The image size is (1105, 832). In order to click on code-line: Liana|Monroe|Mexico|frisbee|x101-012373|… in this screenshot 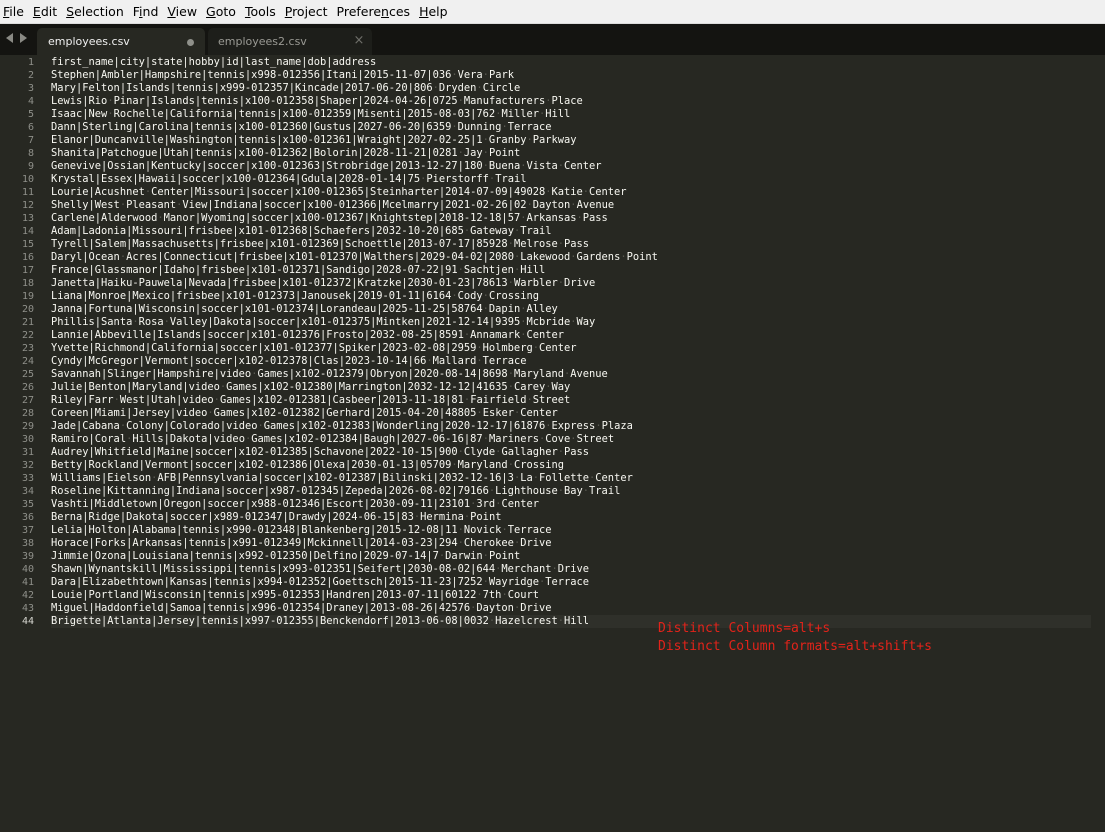, I will do `click(571, 296)`.